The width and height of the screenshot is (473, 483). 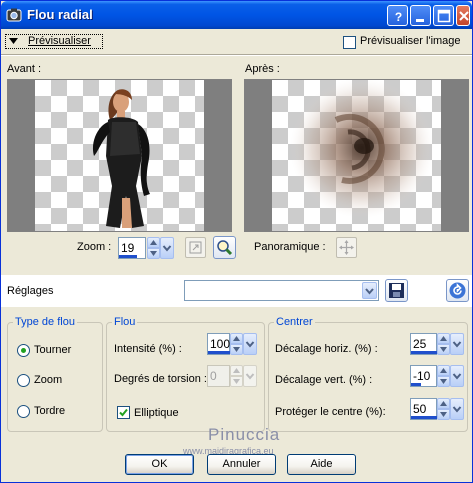 What do you see at coordinates (148, 349) in the screenshot?
I see `intensity-label: Intensité (%) :` at bounding box center [148, 349].